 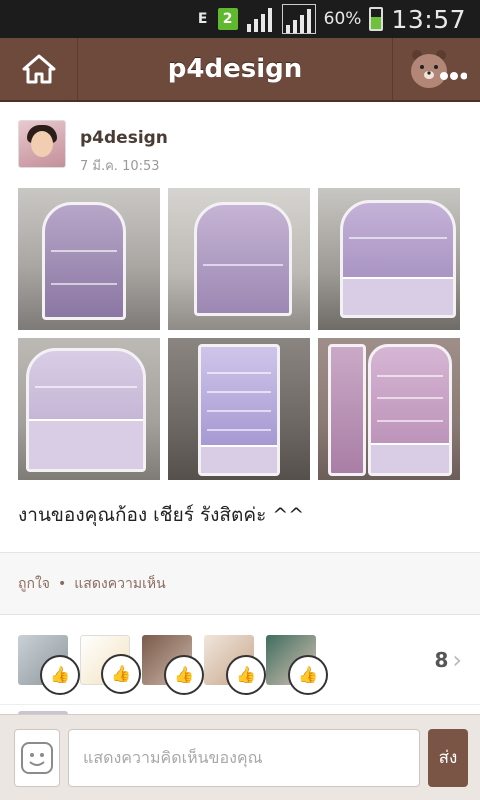 What do you see at coordinates (428, 19) in the screenshot?
I see `clock: 13:57` at bounding box center [428, 19].